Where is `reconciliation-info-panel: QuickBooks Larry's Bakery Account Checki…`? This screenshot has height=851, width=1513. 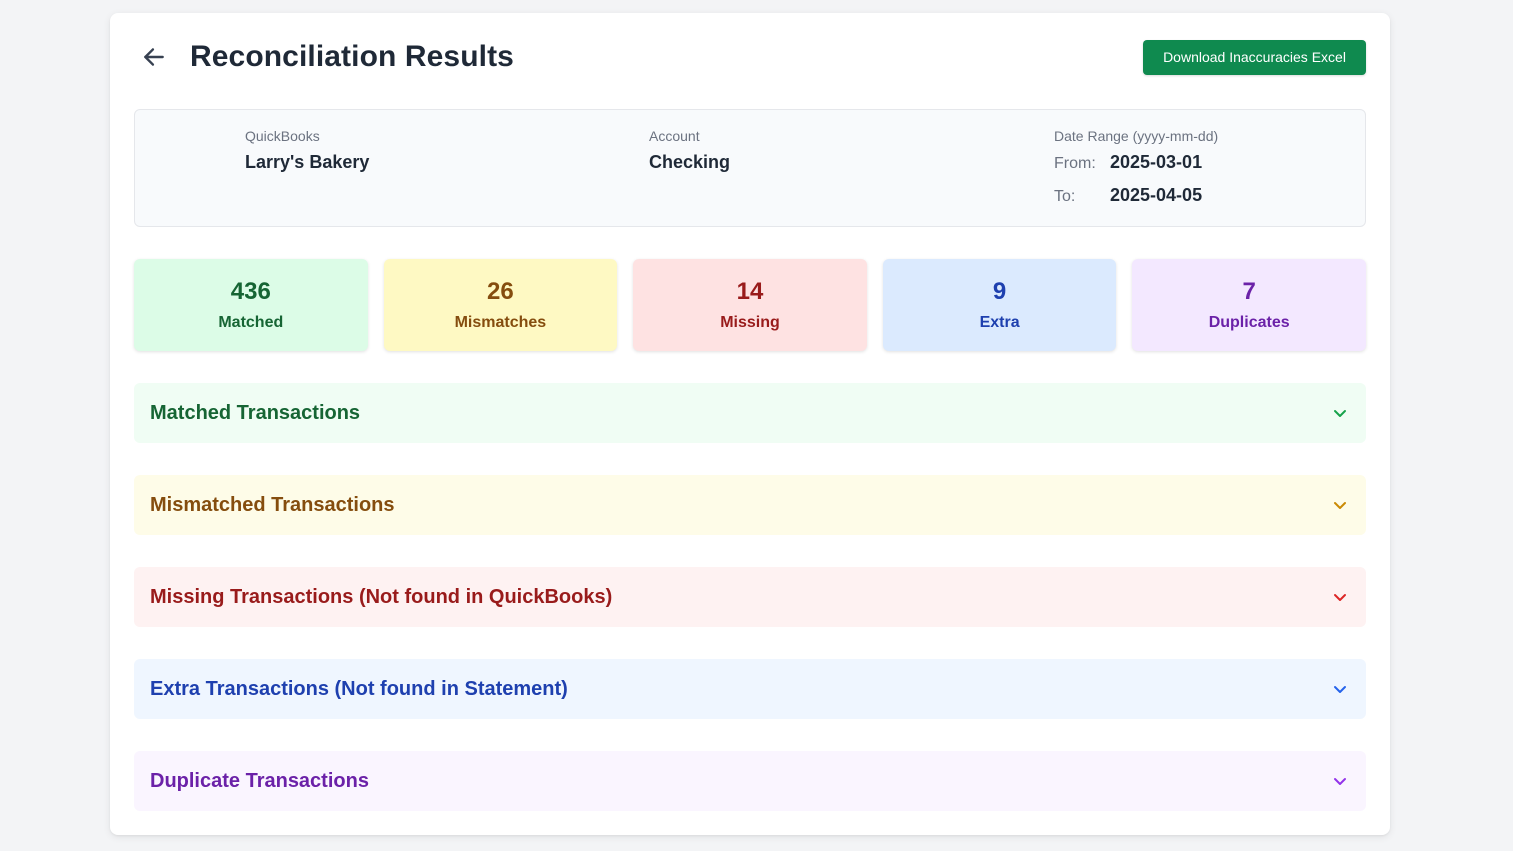
reconciliation-info-panel: QuickBooks Larry's Bakery Account Checki… is located at coordinates (750, 168).